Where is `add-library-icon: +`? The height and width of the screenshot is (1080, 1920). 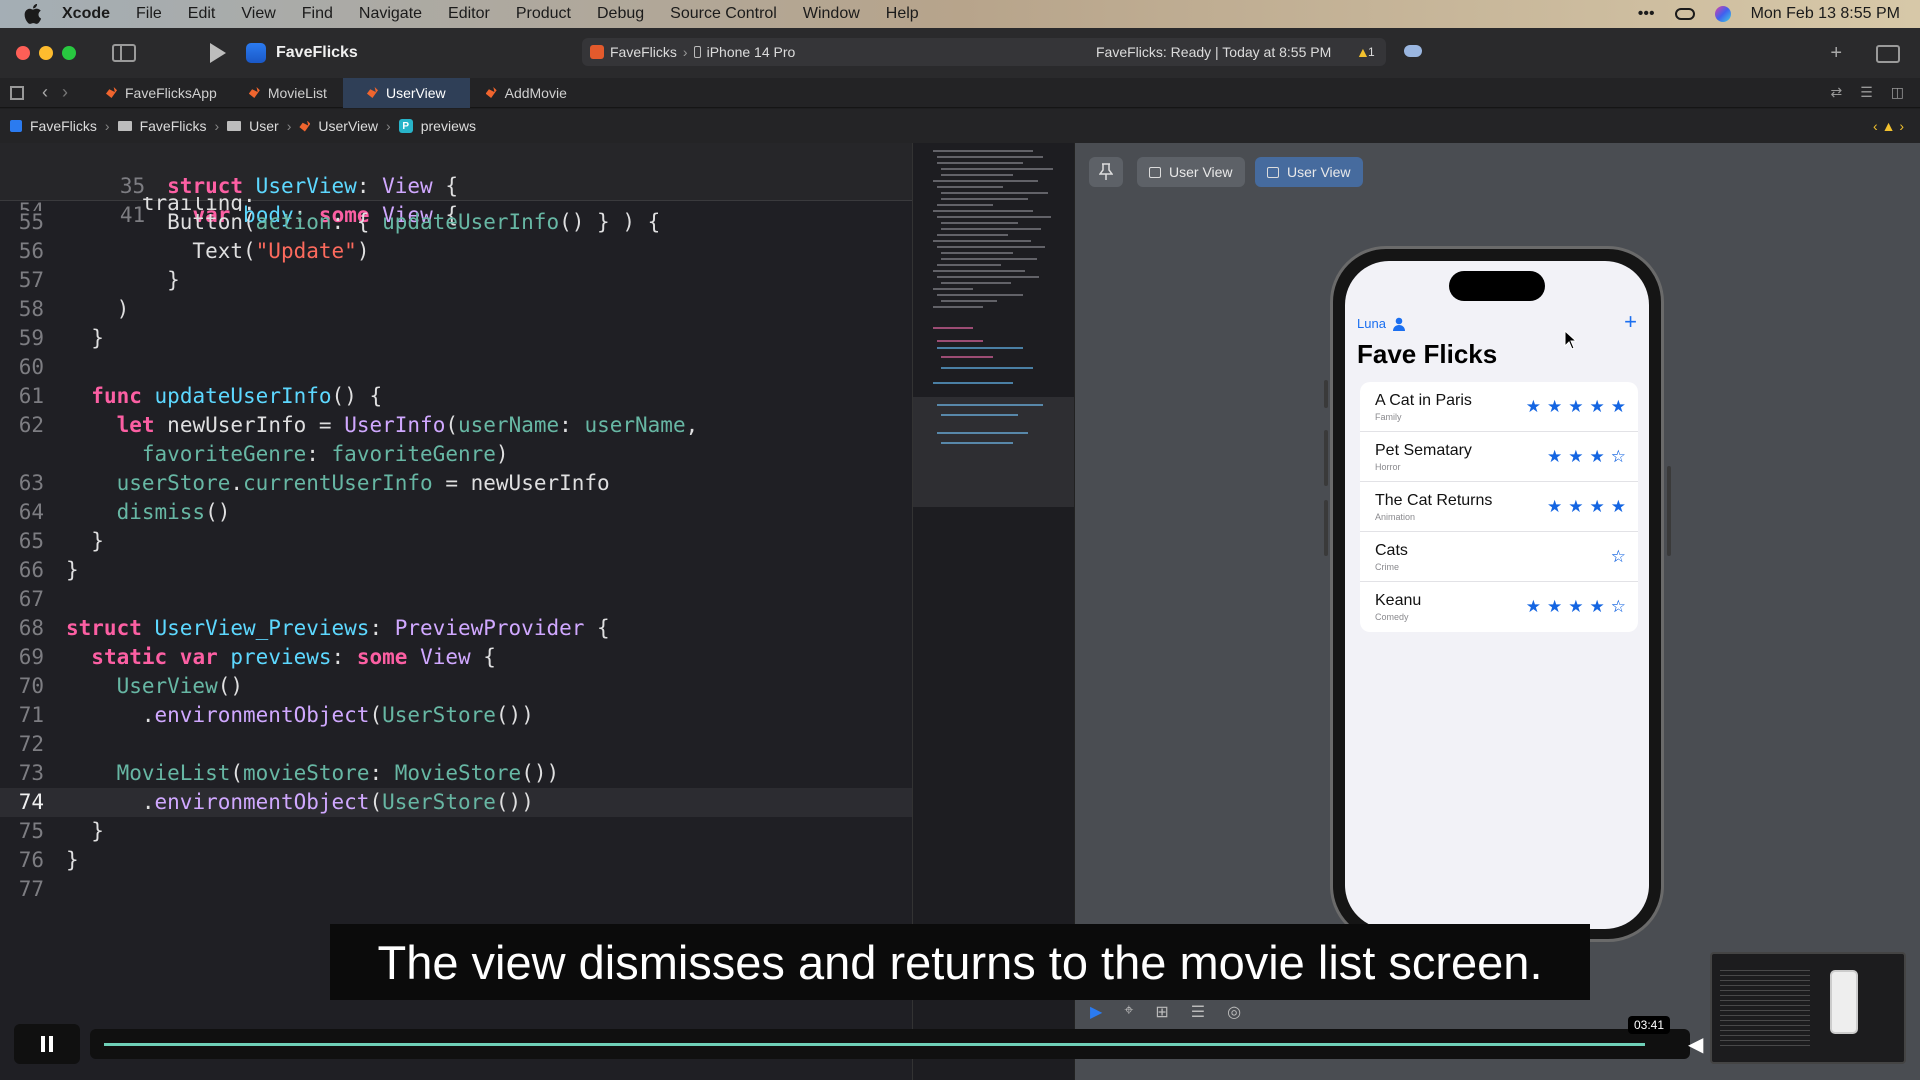 add-library-icon: + is located at coordinates (1836, 53).